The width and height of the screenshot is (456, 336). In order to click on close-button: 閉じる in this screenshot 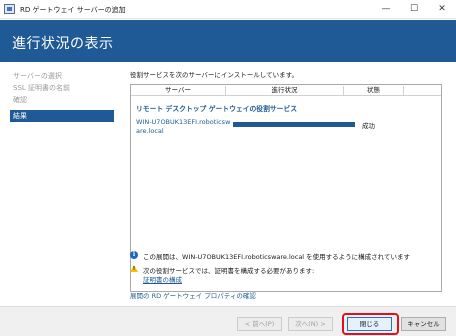, I will do `click(369, 324)`.